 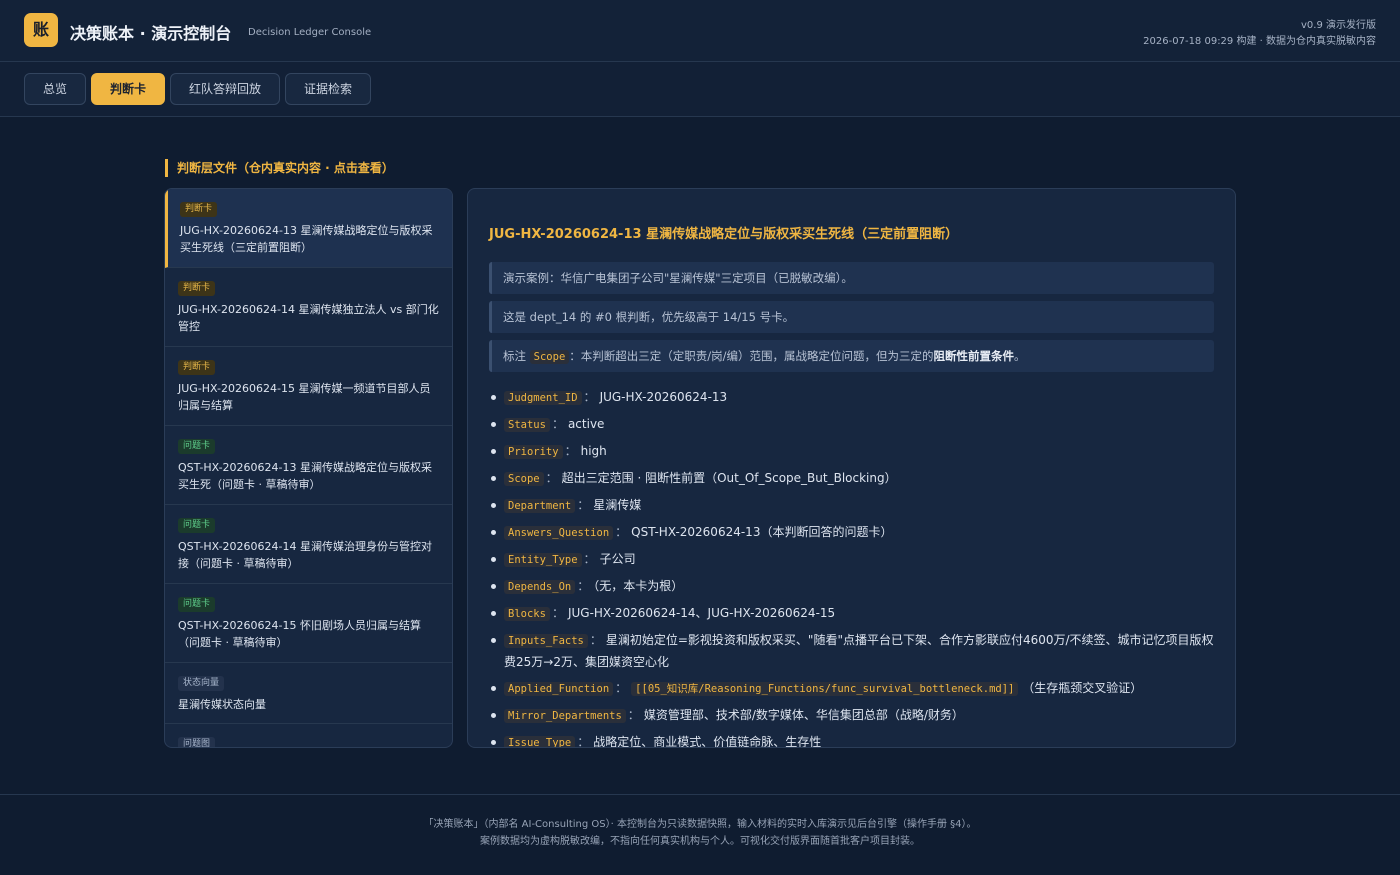 I want to click on type-badge: 问题图, so click(x=197, y=742).